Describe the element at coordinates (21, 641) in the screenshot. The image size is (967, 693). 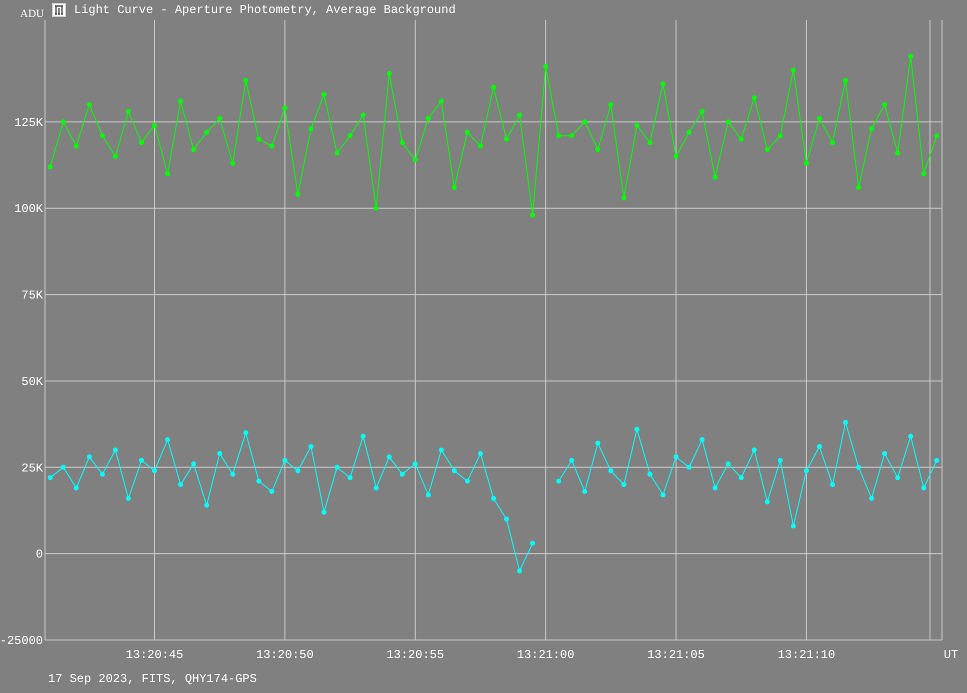
I see `tick-label: -25000` at that location.